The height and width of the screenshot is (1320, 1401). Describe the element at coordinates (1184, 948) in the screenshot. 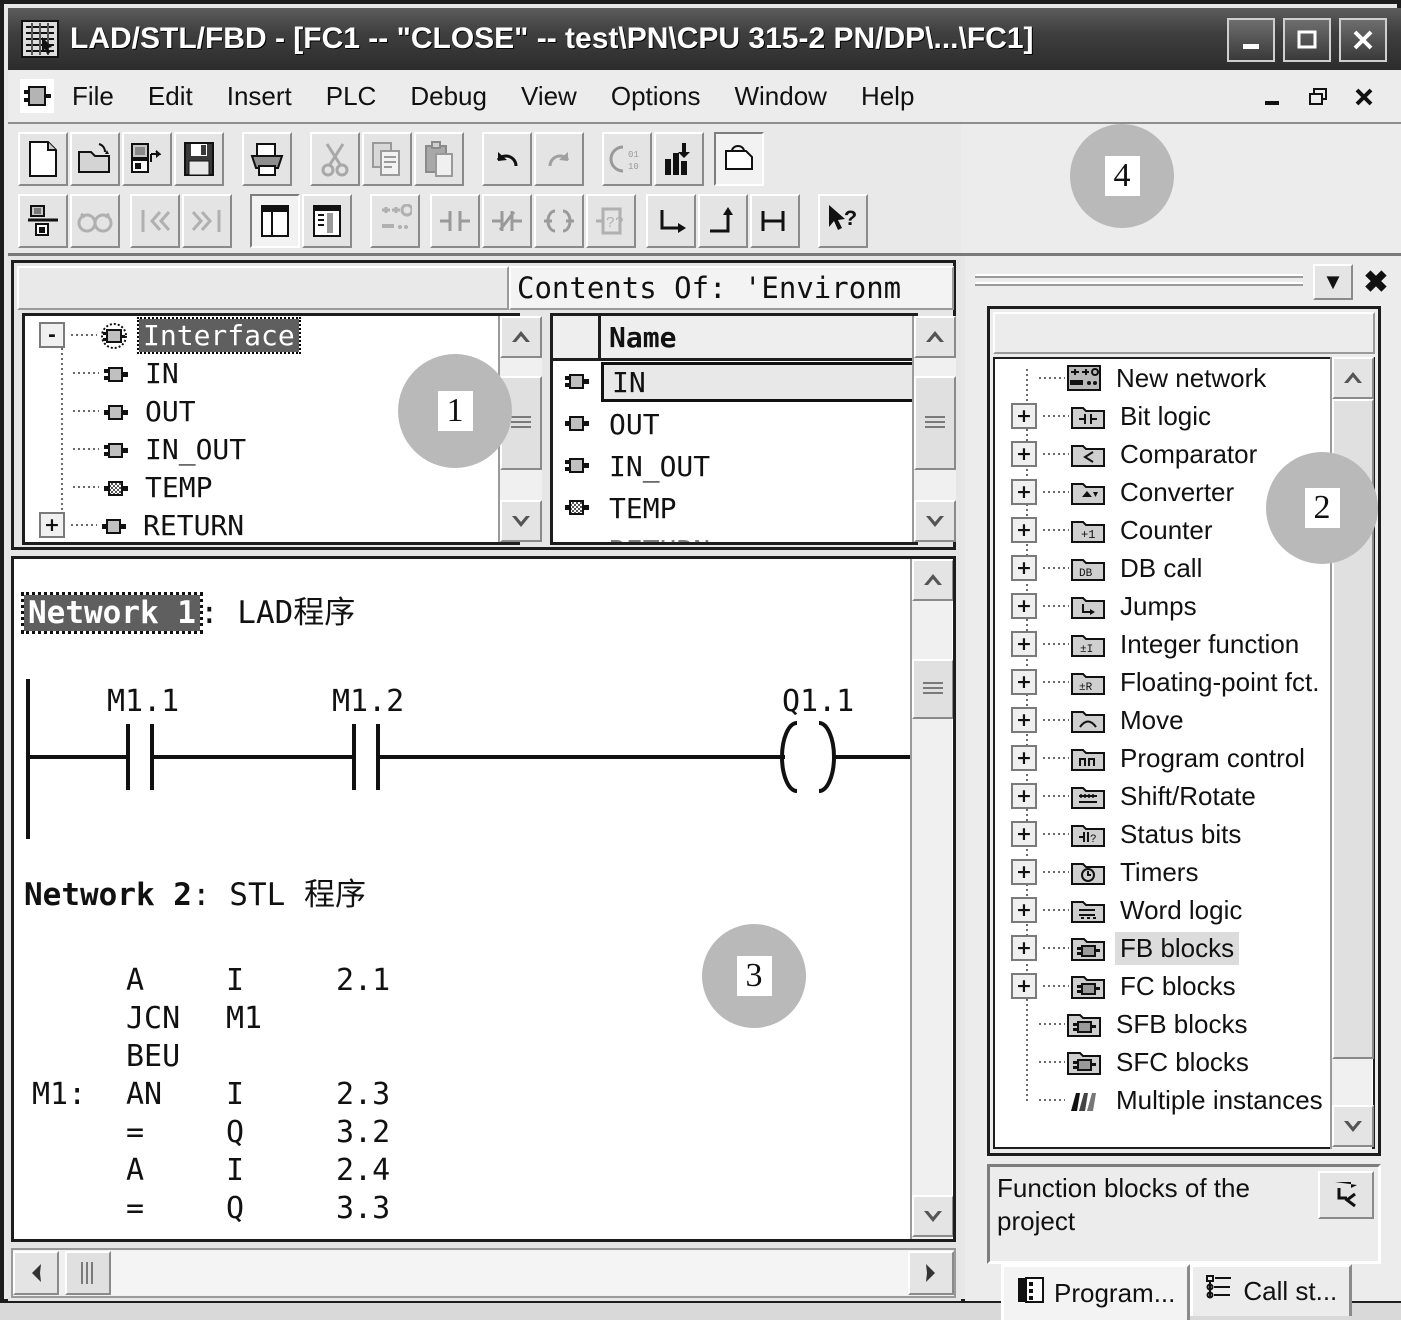

I see `pe-item-fb-blocks: + FB blocks` at that location.